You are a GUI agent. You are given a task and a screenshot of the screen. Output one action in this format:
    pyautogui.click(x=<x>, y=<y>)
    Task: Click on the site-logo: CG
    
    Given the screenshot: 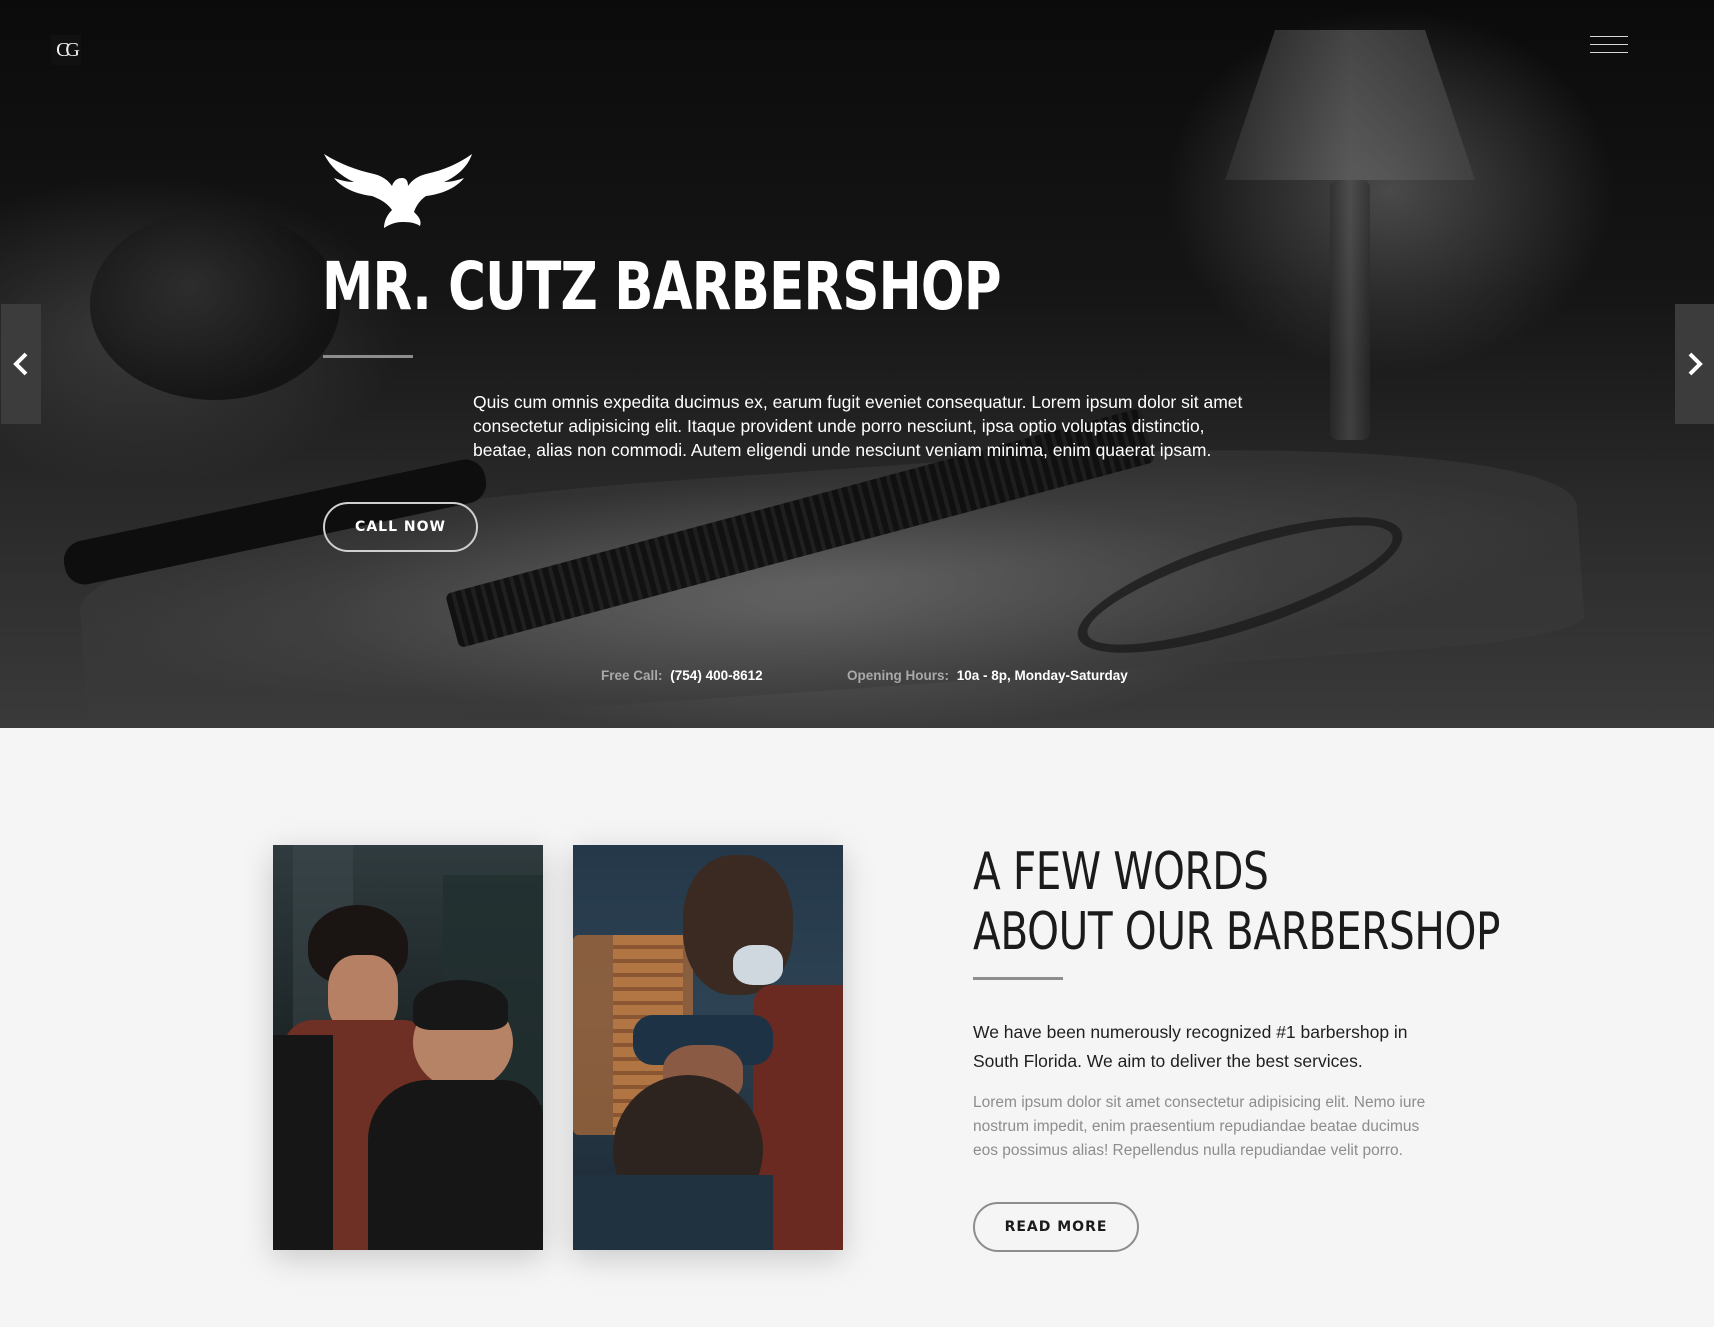 What is the action you would take?
    pyautogui.click(x=66, y=50)
    